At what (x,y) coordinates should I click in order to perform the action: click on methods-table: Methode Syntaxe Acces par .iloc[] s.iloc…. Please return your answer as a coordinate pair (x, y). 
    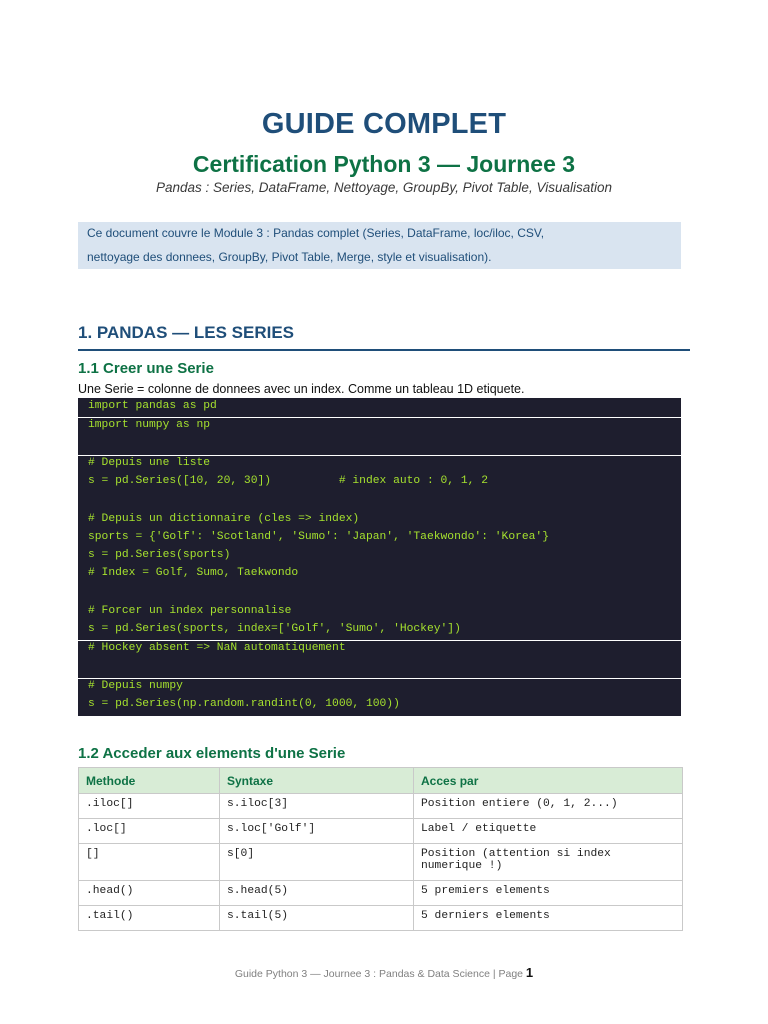
    Looking at the image, I should click on (380, 849).